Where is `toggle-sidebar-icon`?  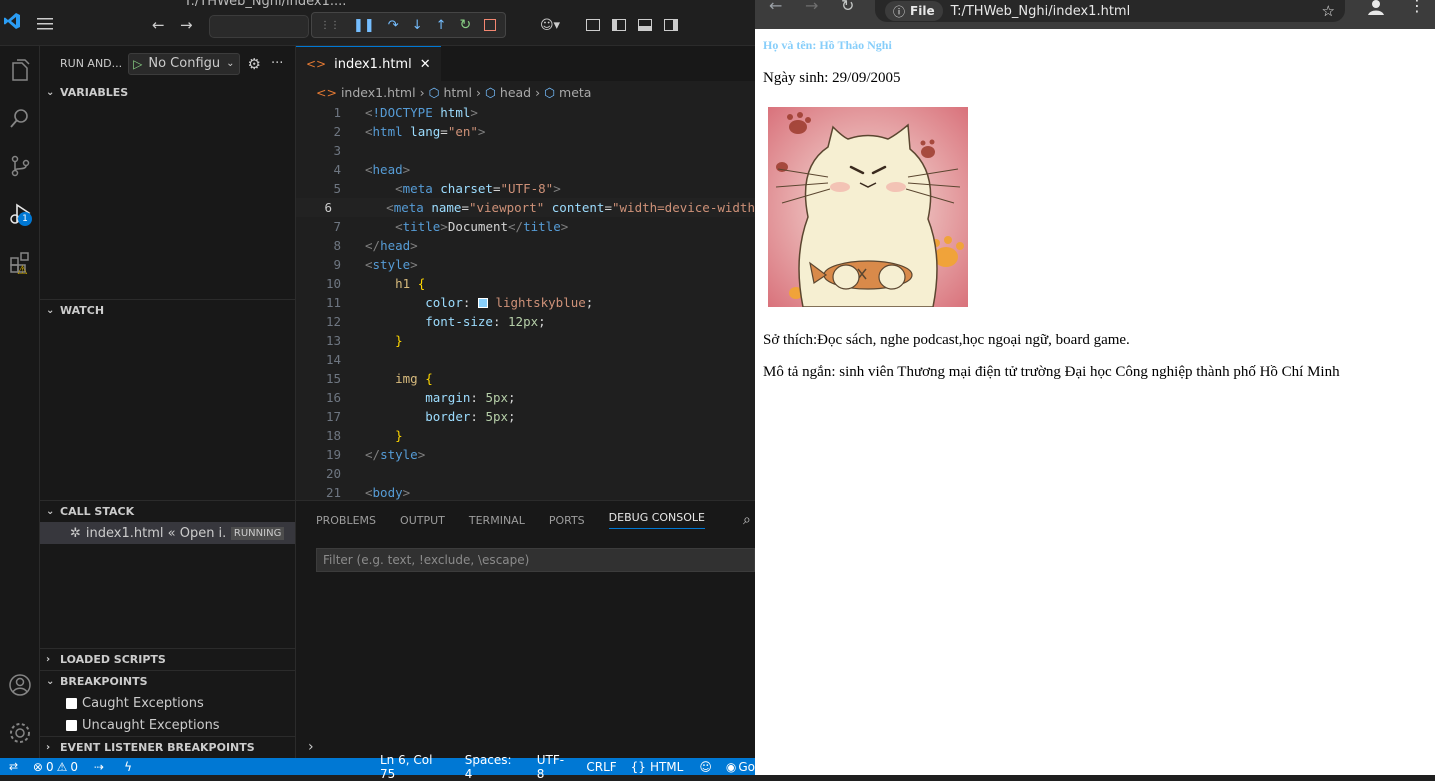
toggle-sidebar-icon is located at coordinates (619, 25).